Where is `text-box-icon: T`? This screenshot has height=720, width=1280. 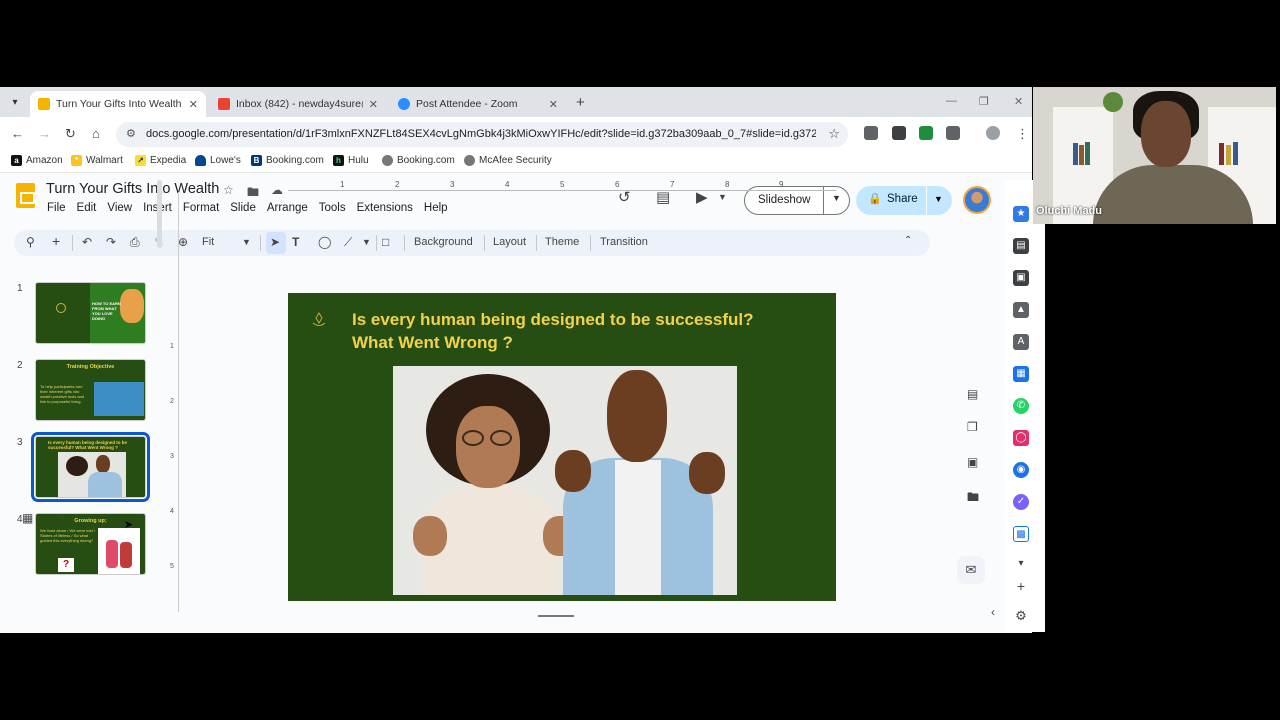 text-box-icon: T is located at coordinates (295, 242).